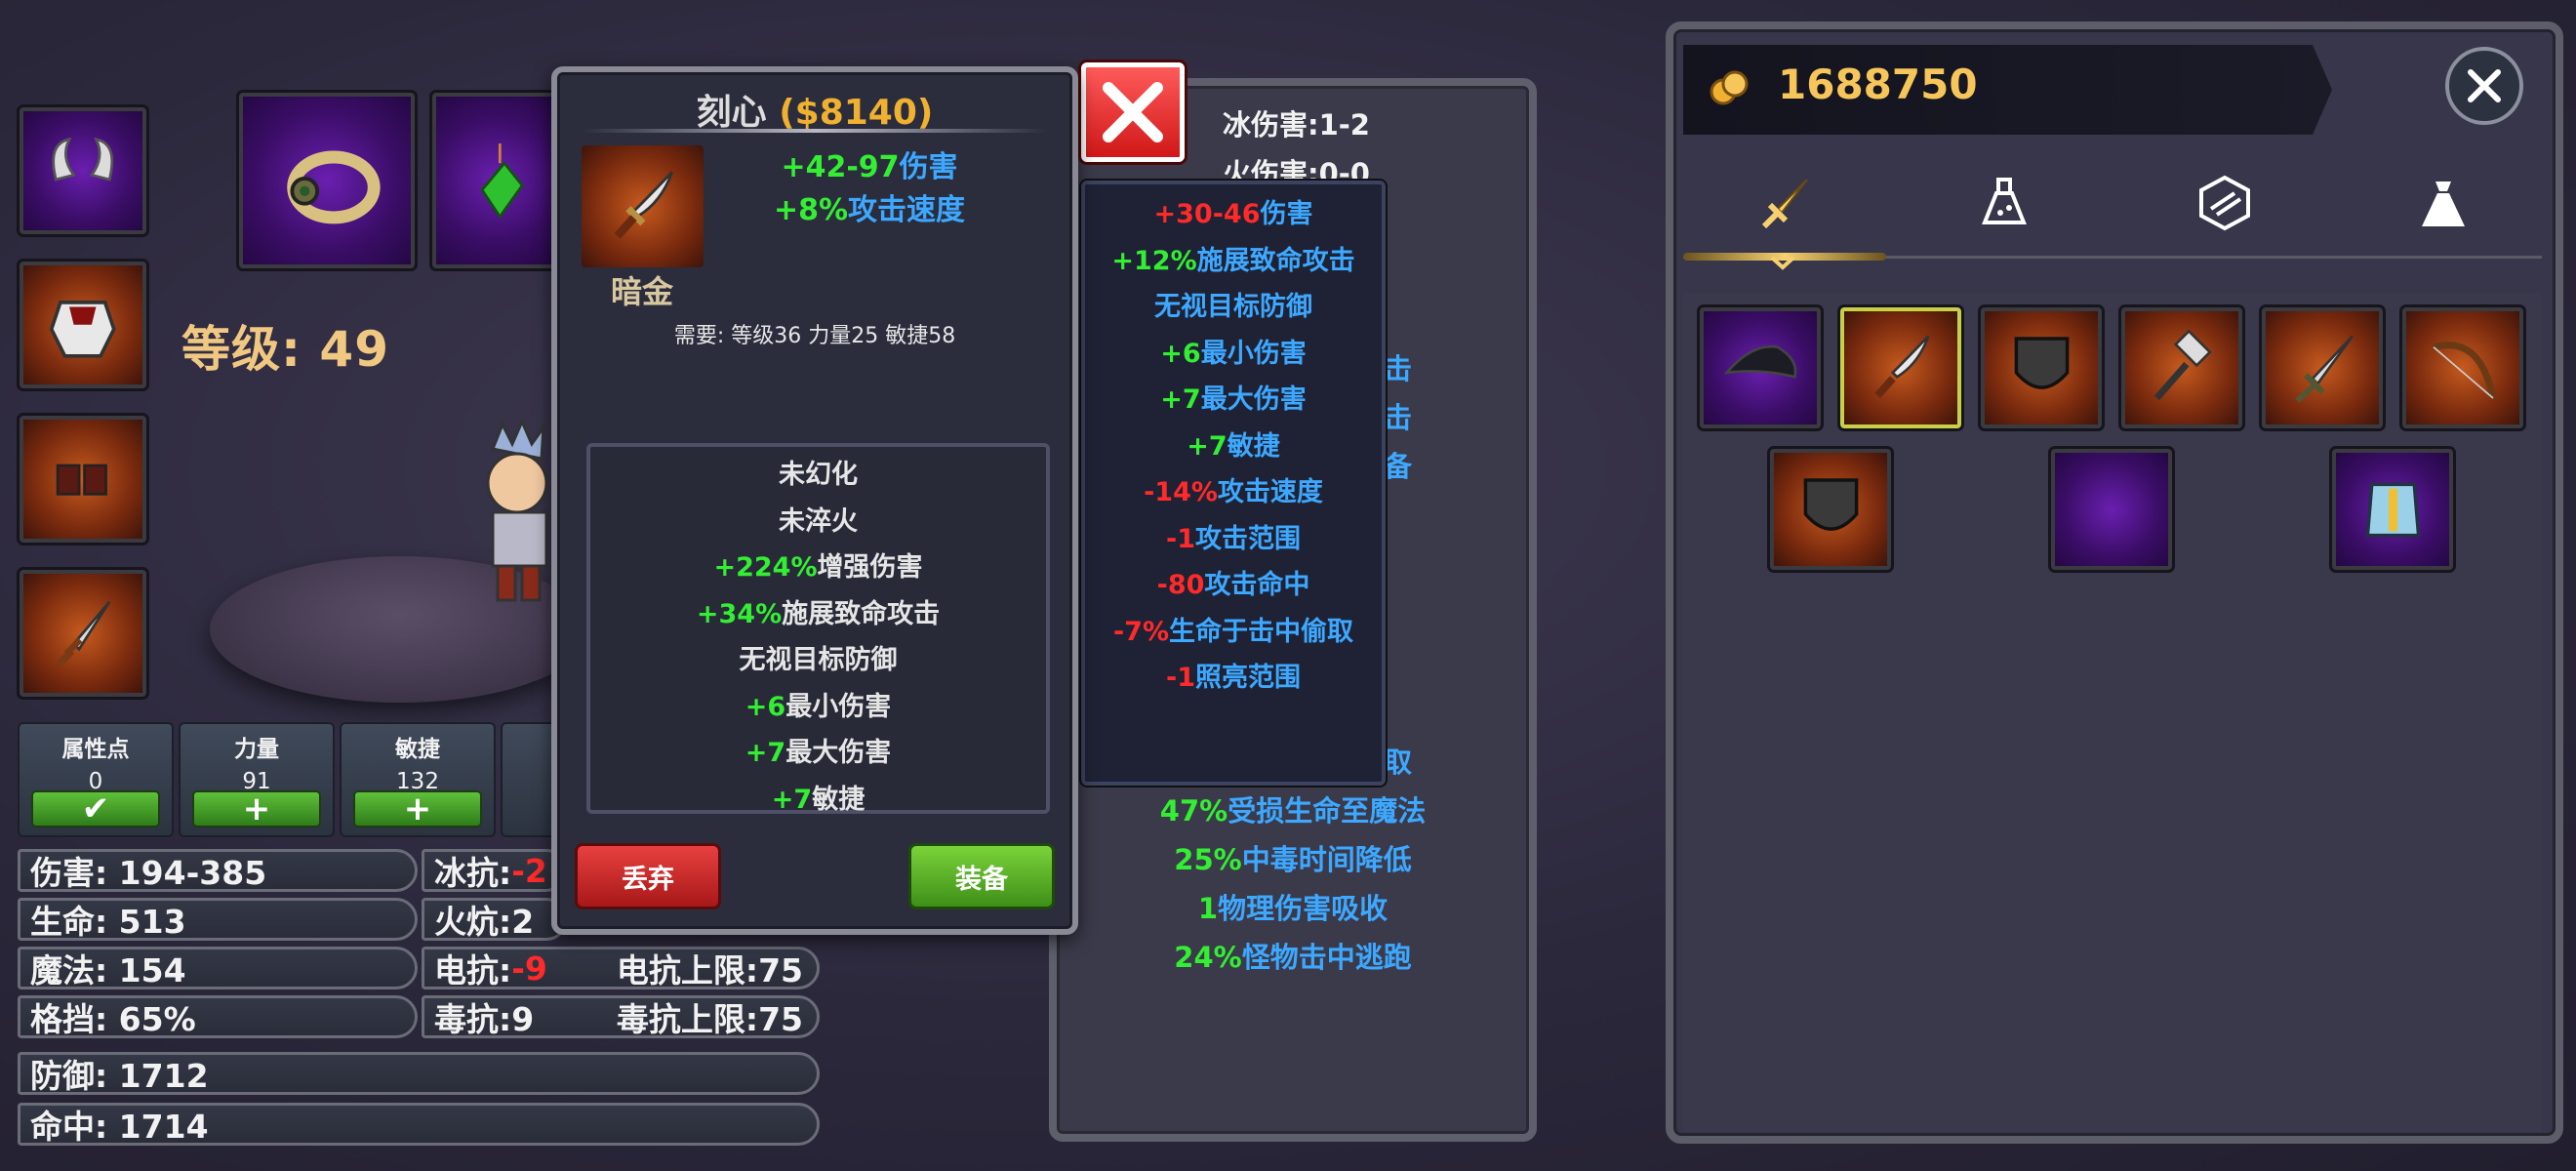 This screenshot has width=2576, height=1171. Describe the element at coordinates (530, 779) in the screenshot. I see `attr-extra-box` at that location.